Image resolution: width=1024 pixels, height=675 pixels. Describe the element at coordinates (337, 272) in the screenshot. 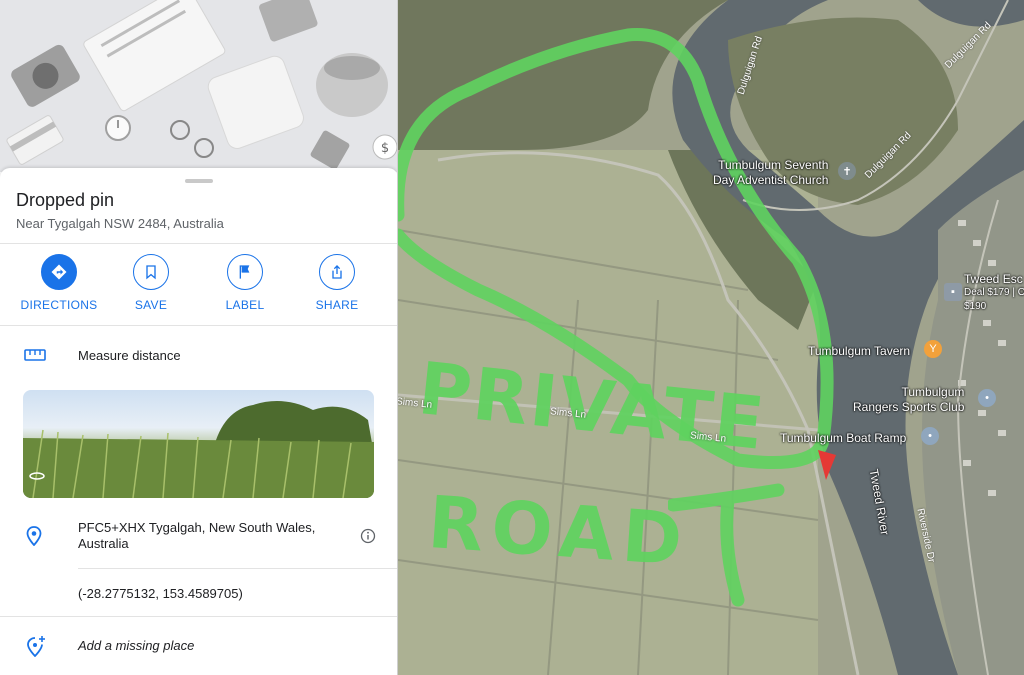

I see `share-icon` at that location.